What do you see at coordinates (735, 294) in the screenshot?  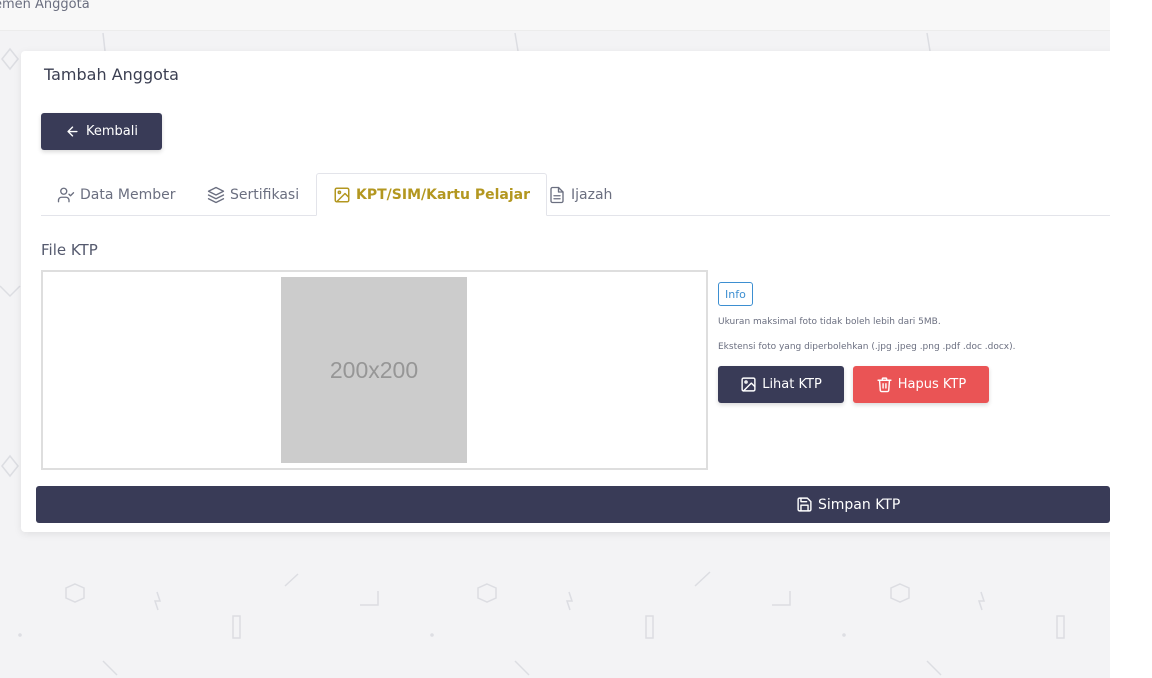 I see `info-badge: Info` at bounding box center [735, 294].